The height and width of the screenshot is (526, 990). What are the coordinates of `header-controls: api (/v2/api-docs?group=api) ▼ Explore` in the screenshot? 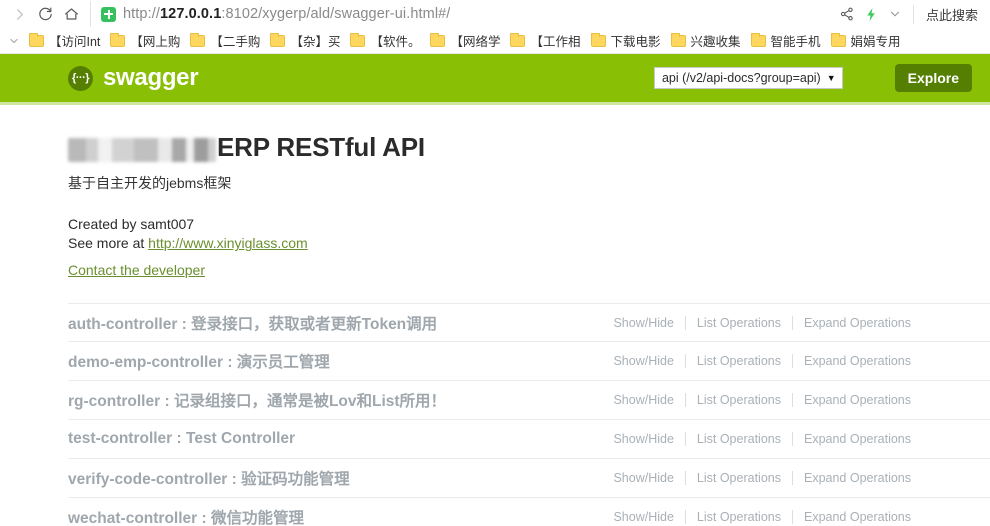 It's located at (812, 78).